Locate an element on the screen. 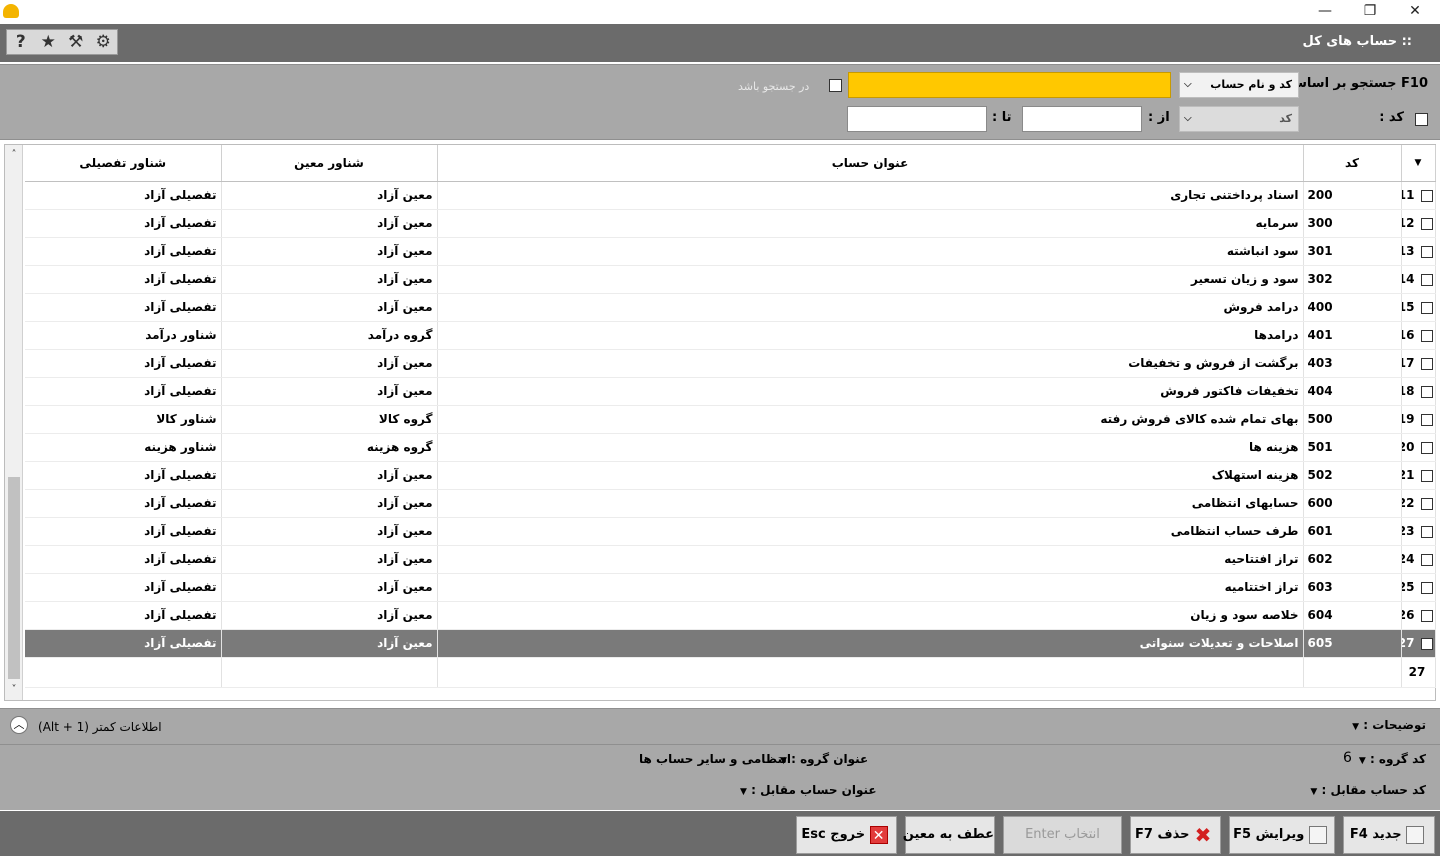 The image size is (1440, 856). code-cell: 602 is located at coordinates (1352, 559).